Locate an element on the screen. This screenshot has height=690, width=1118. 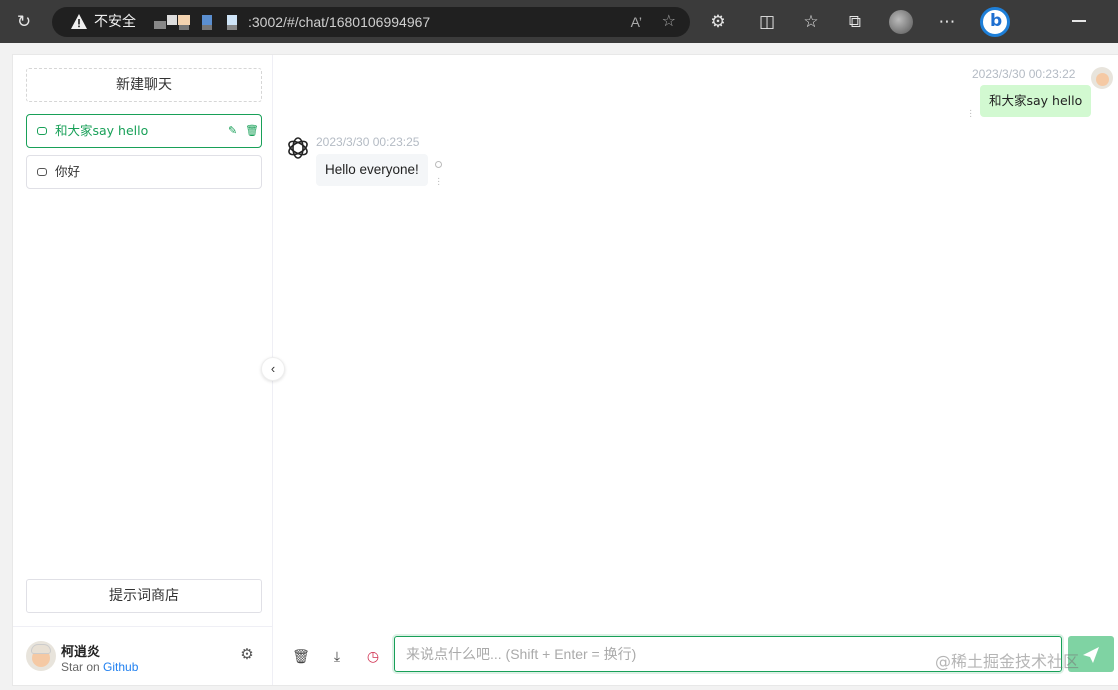
minimize-icon is located at coordinates (1079, 21).